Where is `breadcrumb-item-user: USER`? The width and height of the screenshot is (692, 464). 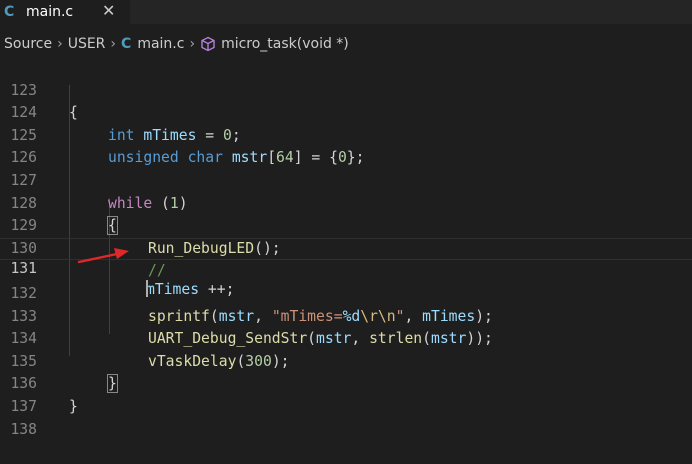
breadcrumb-item-user: USER is located at coordinates (87, 44).